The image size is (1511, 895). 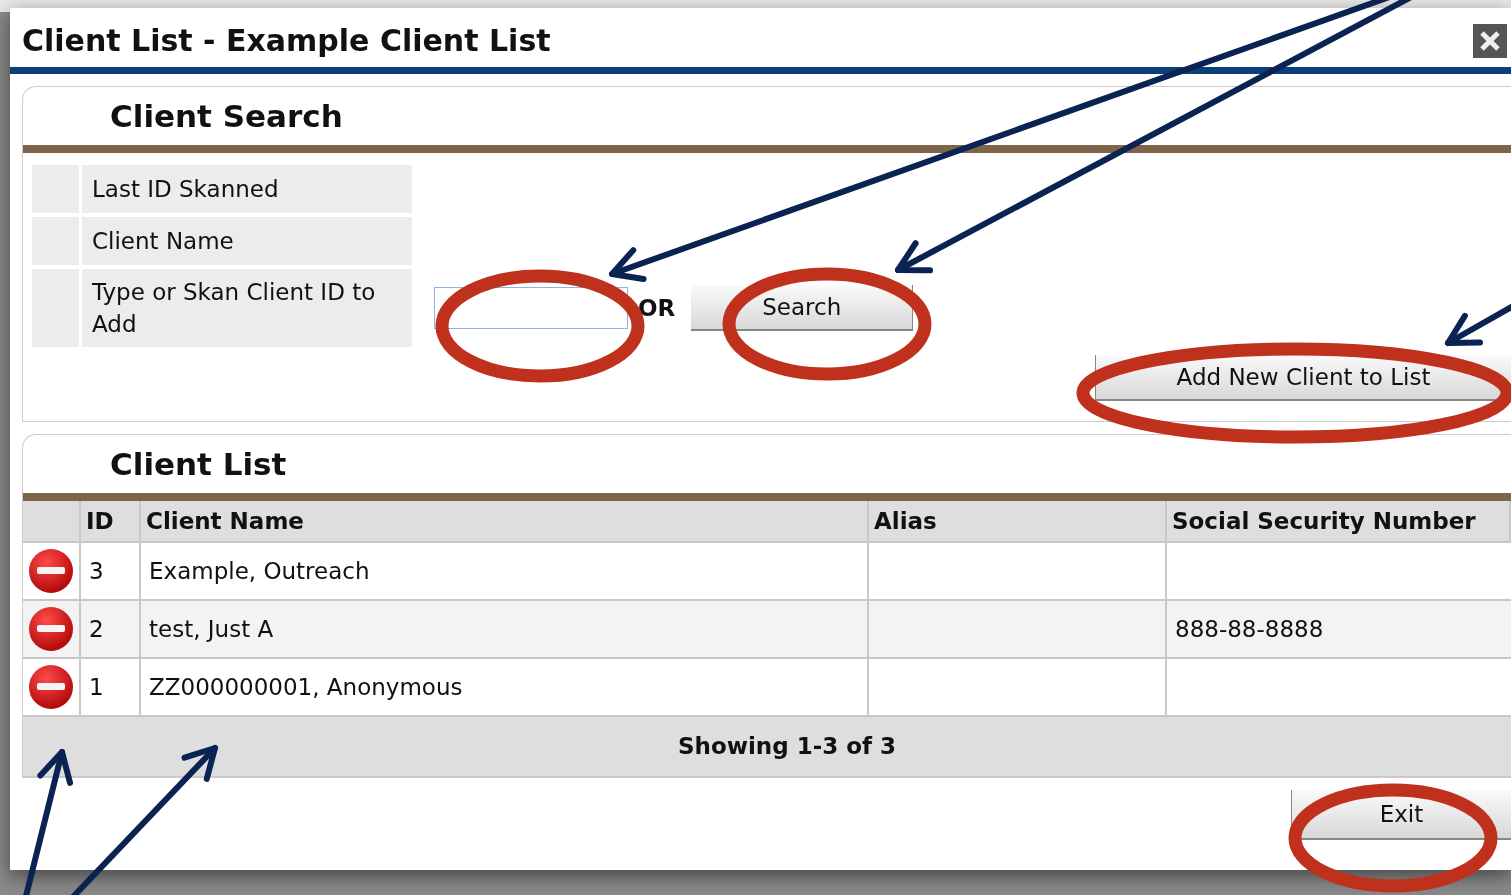 I want to click on arrow, so click(x=1478, y=324).